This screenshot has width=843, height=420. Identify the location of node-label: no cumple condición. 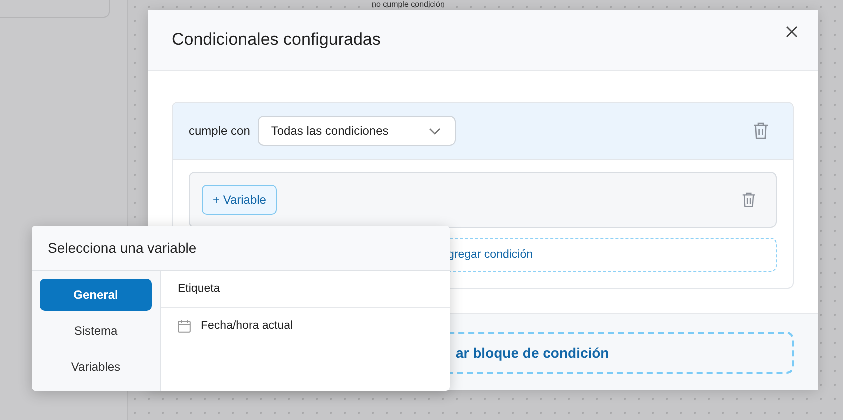
(408, 4).